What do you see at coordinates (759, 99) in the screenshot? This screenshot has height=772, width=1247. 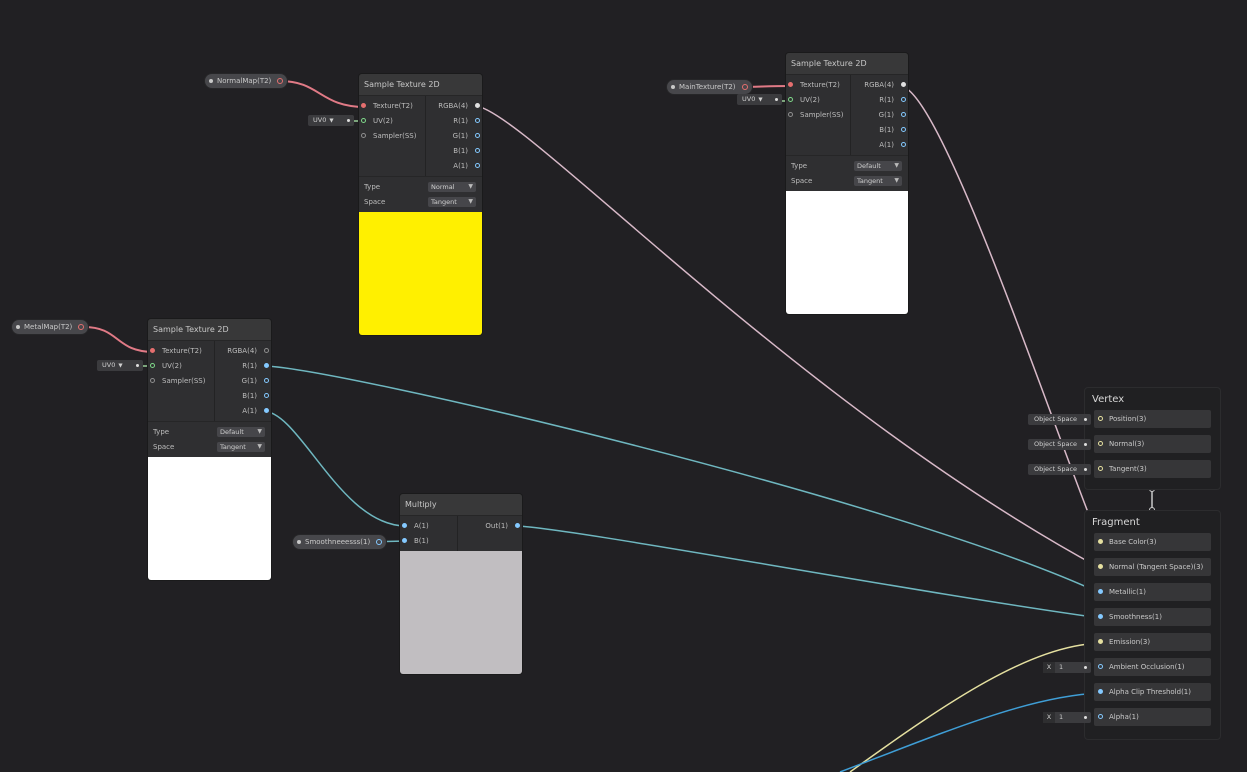 I see `uv-dropdown-right: UV0 ▼` at bounding box center [759, 99].